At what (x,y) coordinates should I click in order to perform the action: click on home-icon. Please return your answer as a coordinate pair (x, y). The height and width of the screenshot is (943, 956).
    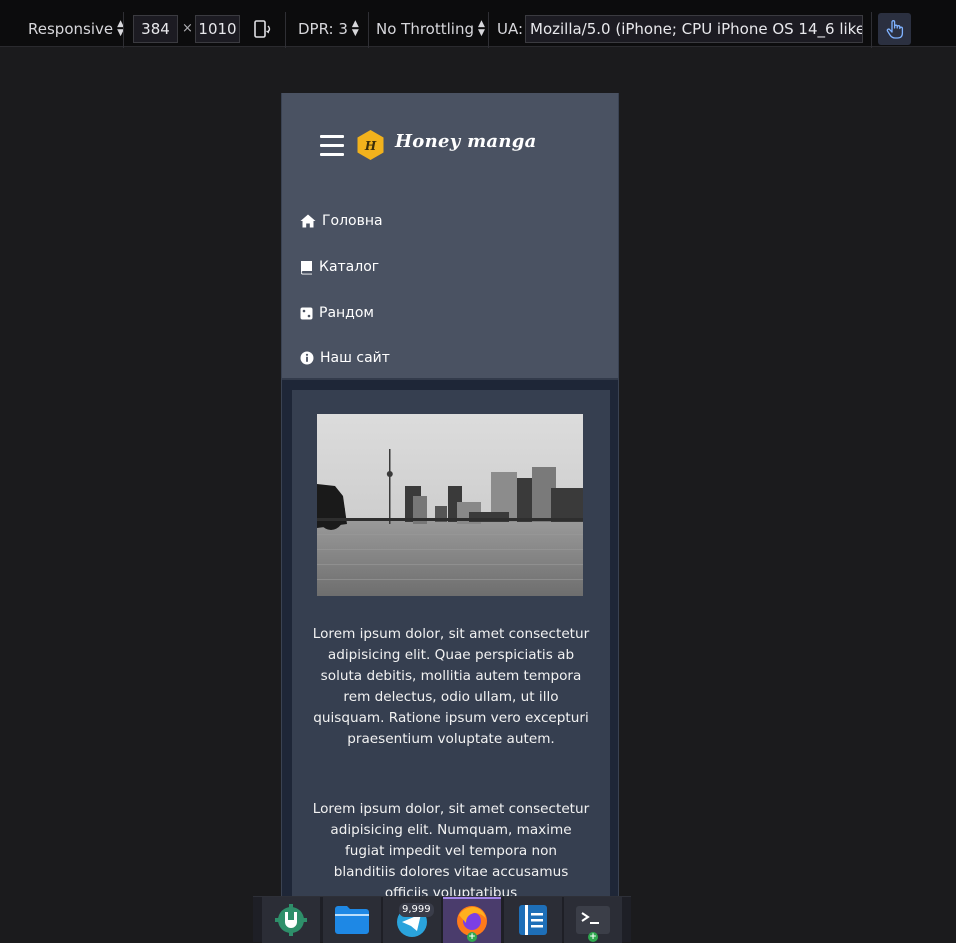
    Looking at the image, I should click on (308, 221).